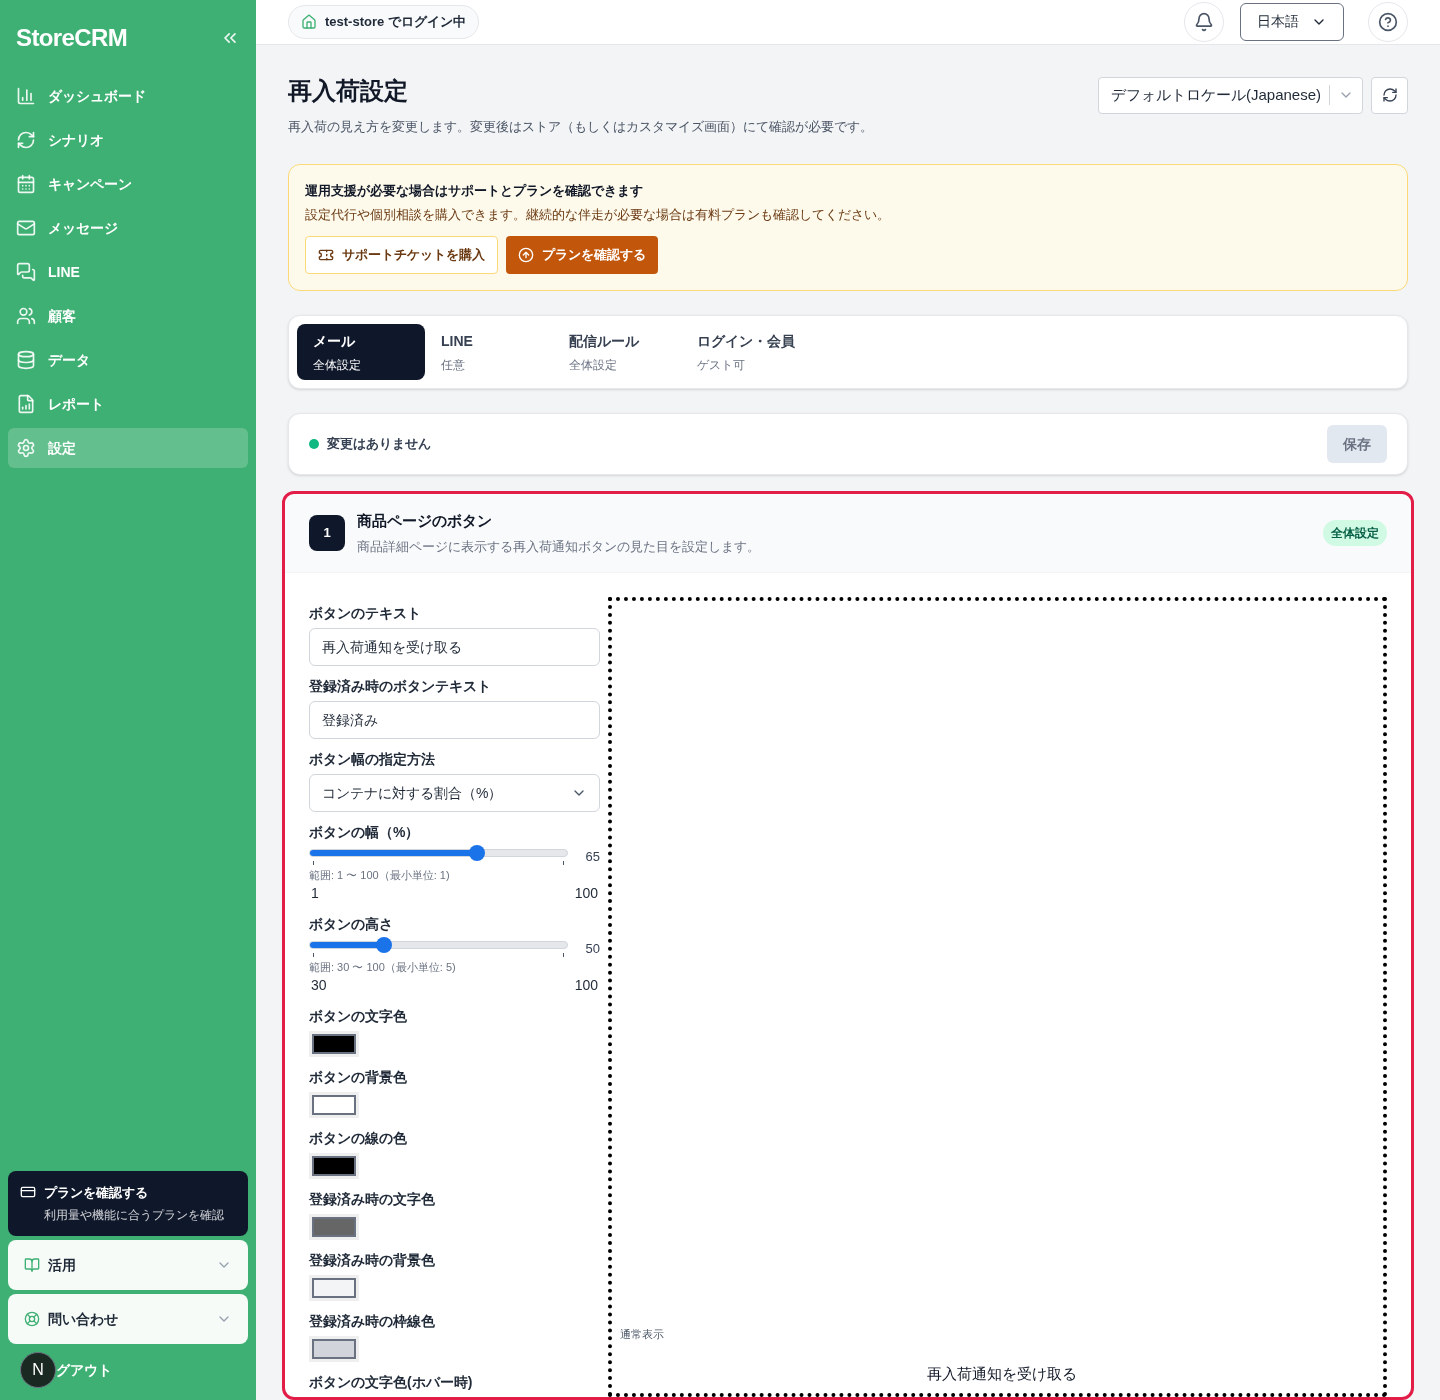  I want to click on field-label: ボタンのテキスト, so click(365, 613).